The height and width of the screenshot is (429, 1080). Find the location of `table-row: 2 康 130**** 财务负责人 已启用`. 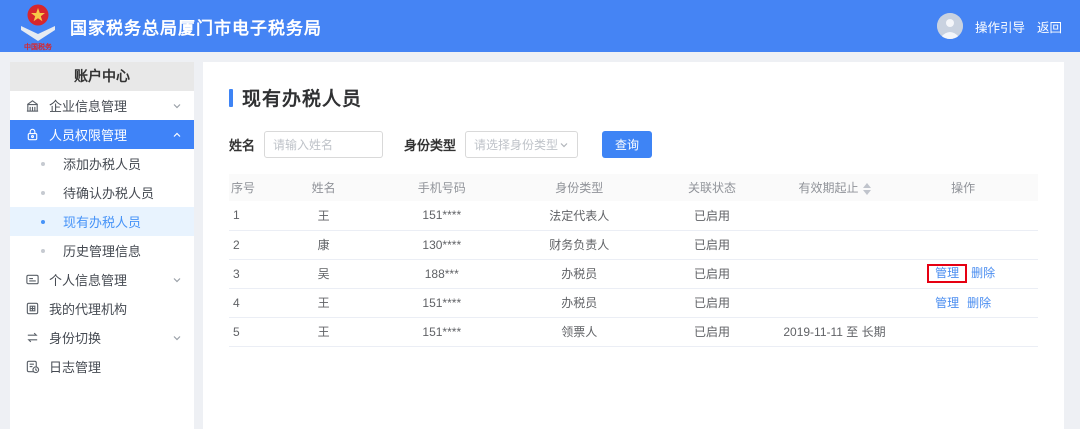

table-row: 2 康 130**** 财务负责人 已启用 is located at coordinates (633, 245).